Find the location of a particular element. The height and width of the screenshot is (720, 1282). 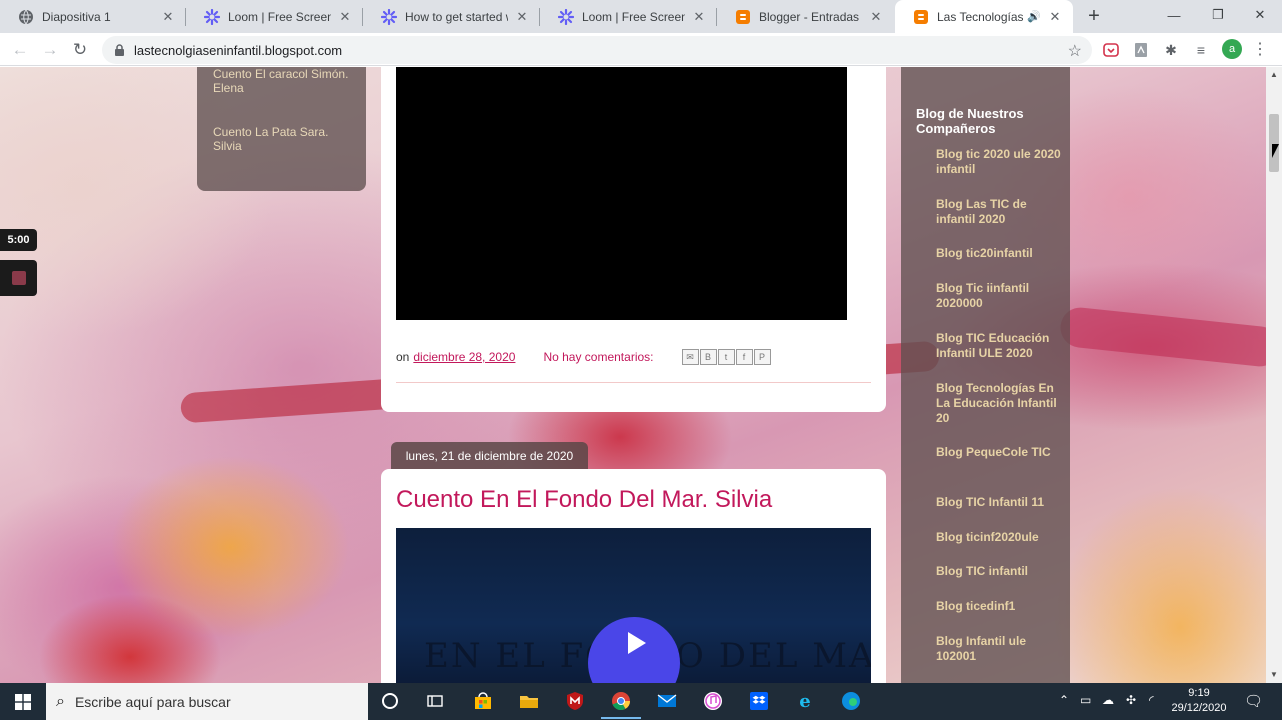

address-bar: lastecnolgiaseninfantil.blogspot.com ☆ is located at coordinates (597, 50).